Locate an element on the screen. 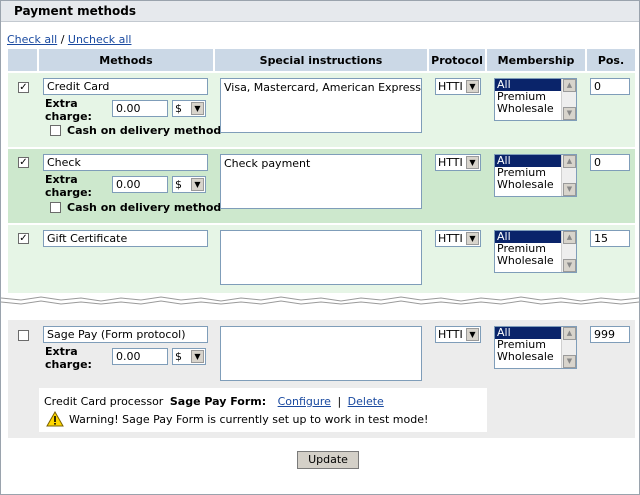  special-instructions-textarea: Check payment is located at coordinates (321, 181).